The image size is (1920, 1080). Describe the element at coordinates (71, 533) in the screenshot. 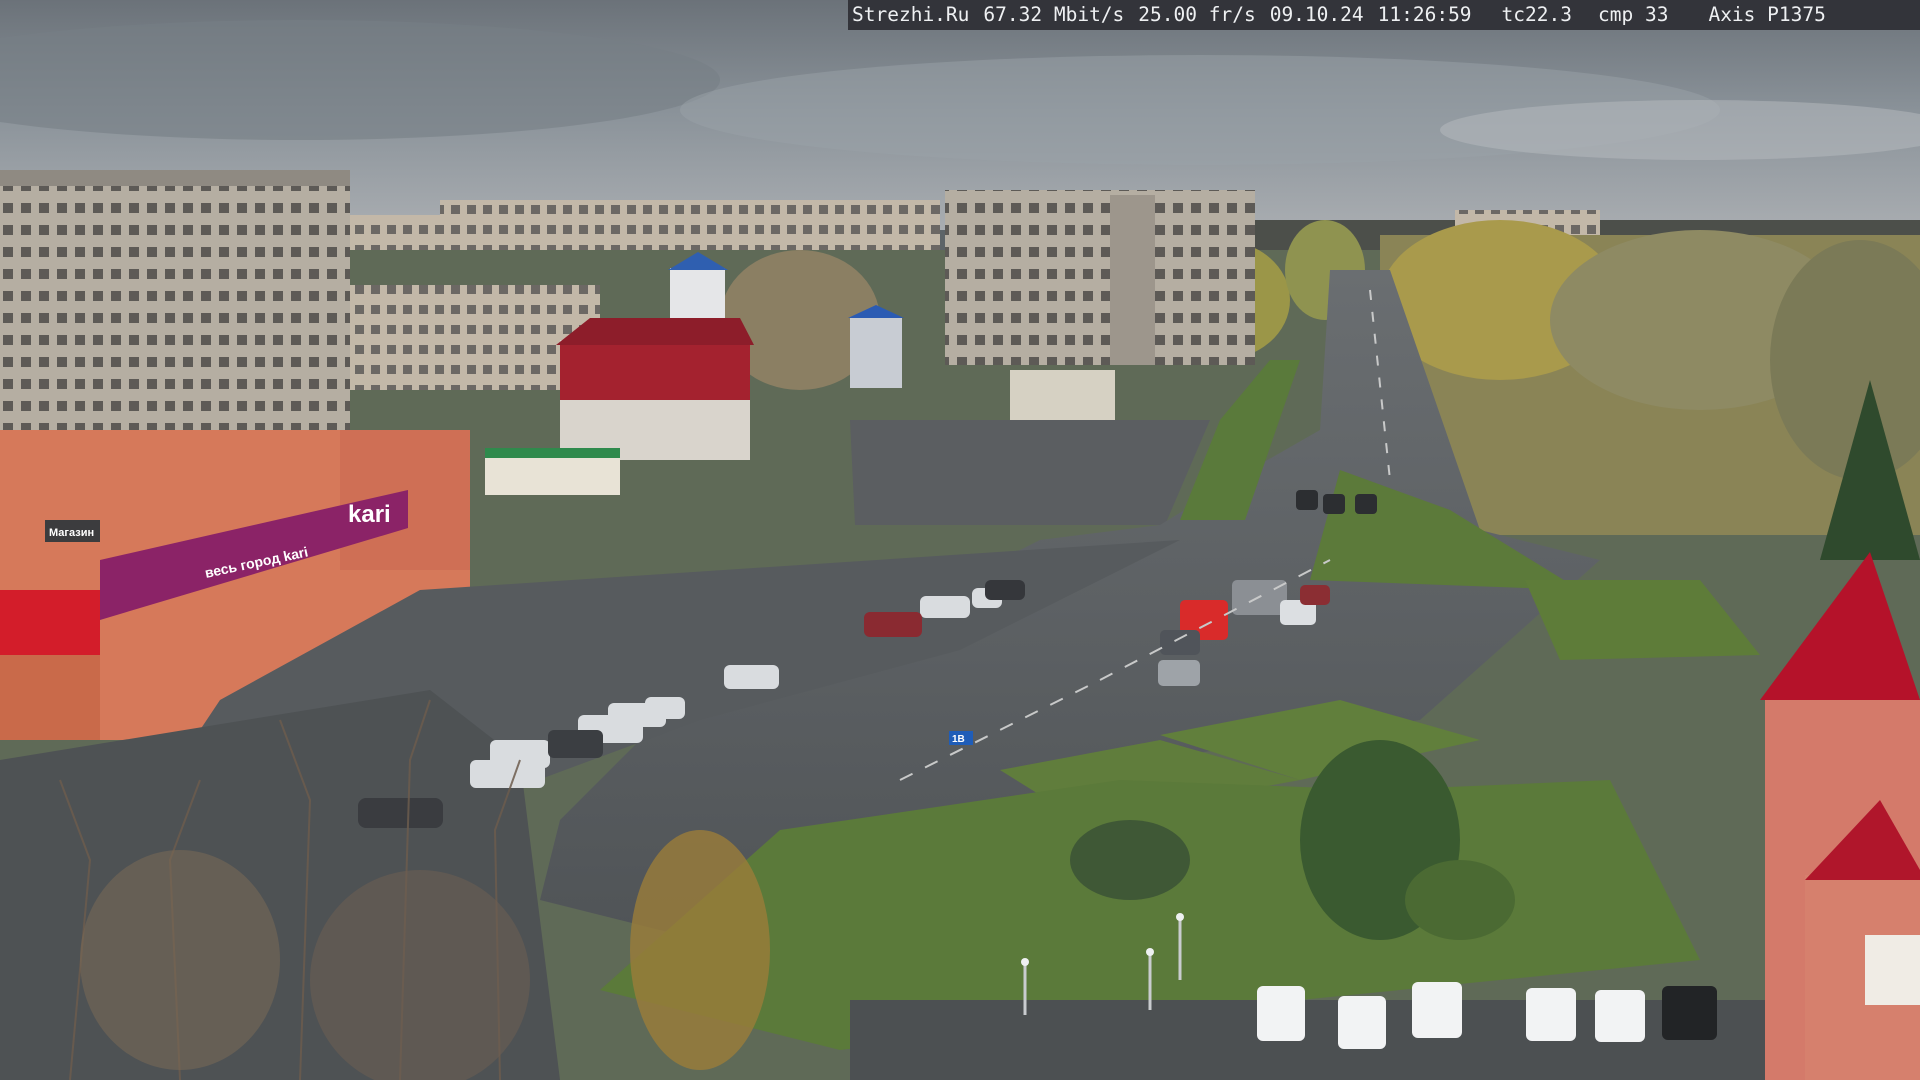

I see `left-store-sign: Магазин` at that location.